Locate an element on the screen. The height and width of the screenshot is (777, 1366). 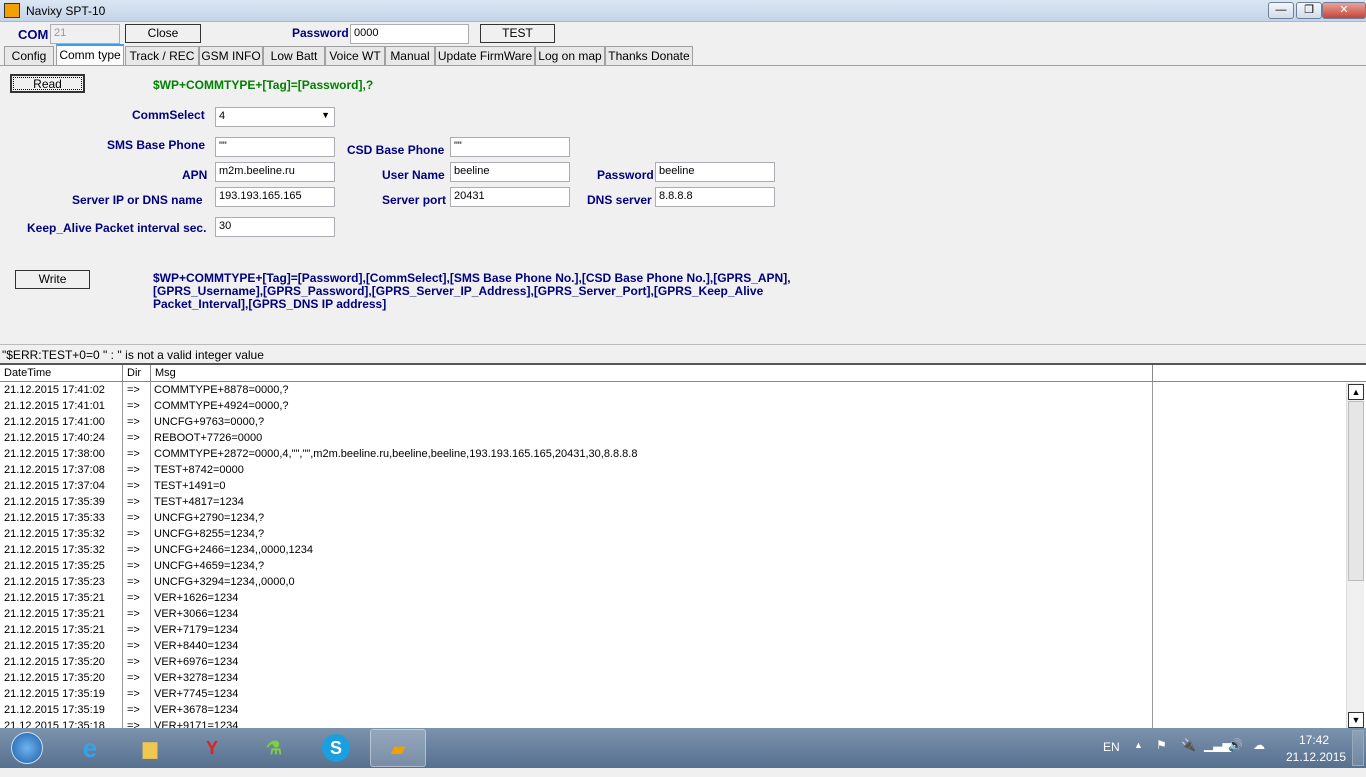
tab-log-on-map: Log on map is located at coordinates (570, 56).